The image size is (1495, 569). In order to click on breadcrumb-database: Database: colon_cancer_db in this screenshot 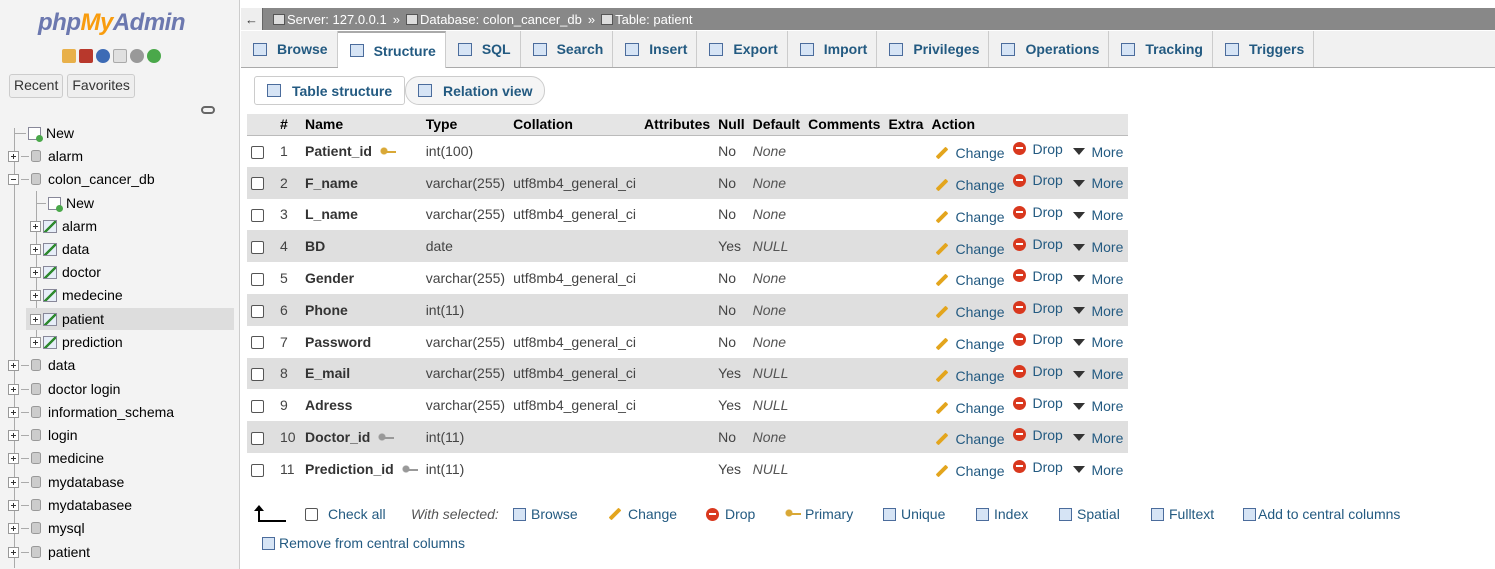, I will do `click(493, 19)`.